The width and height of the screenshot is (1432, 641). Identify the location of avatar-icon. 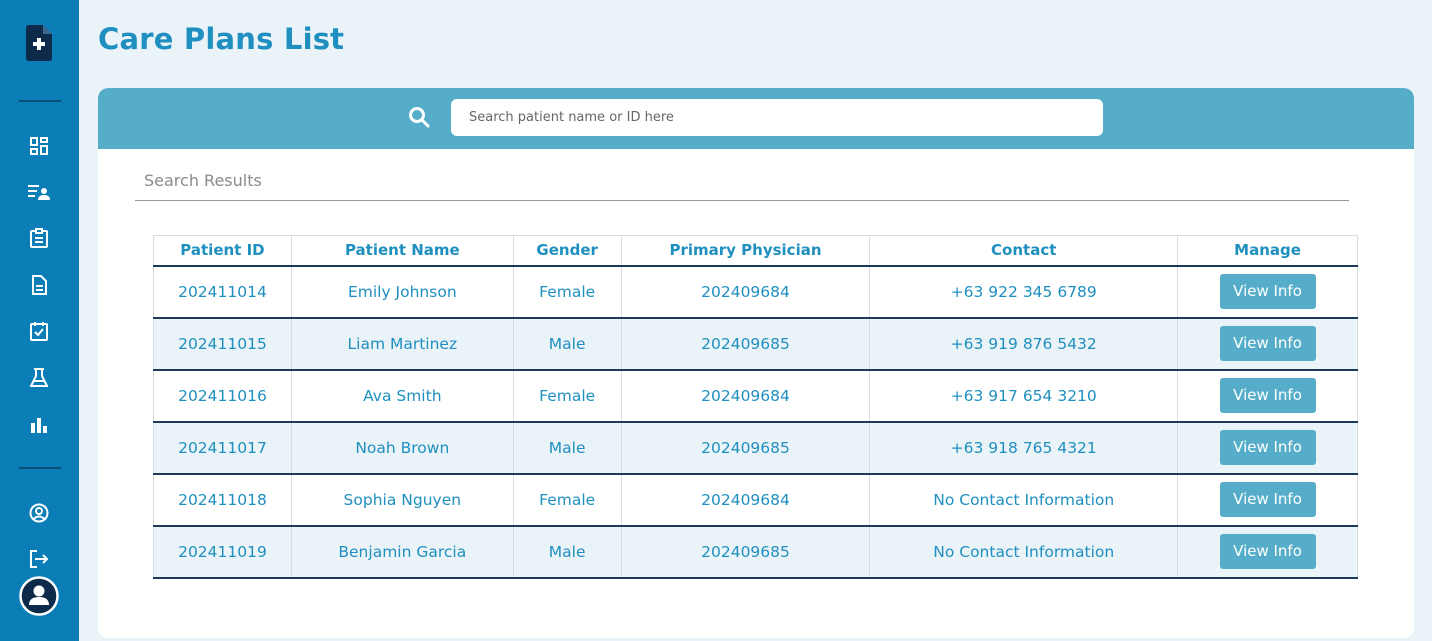
(39, 596).